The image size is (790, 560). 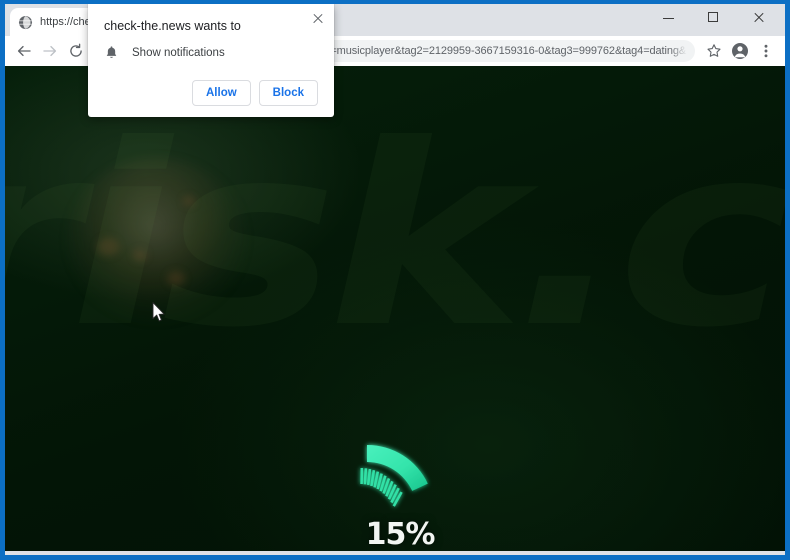 What do you see at coordinates (318, 19) in the screenshot?
I see `close-icon` at bounding box center [318, 19].